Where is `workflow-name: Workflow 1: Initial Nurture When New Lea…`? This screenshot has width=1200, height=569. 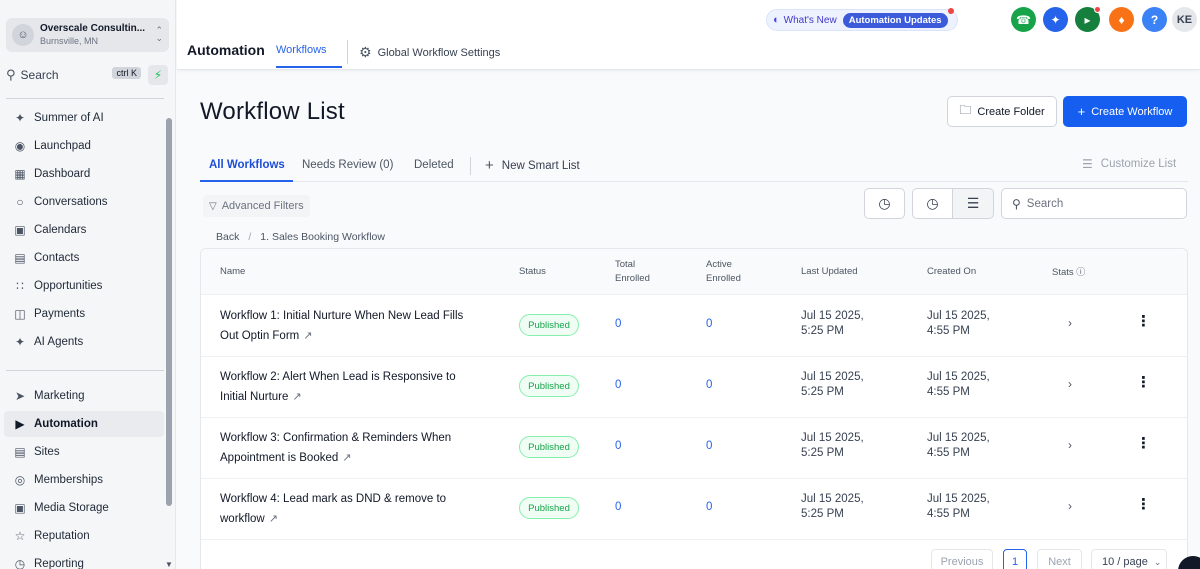 workflow-name: Workflow 1: Initial Nurture When New Lea… is located at coordinates (355, 326).